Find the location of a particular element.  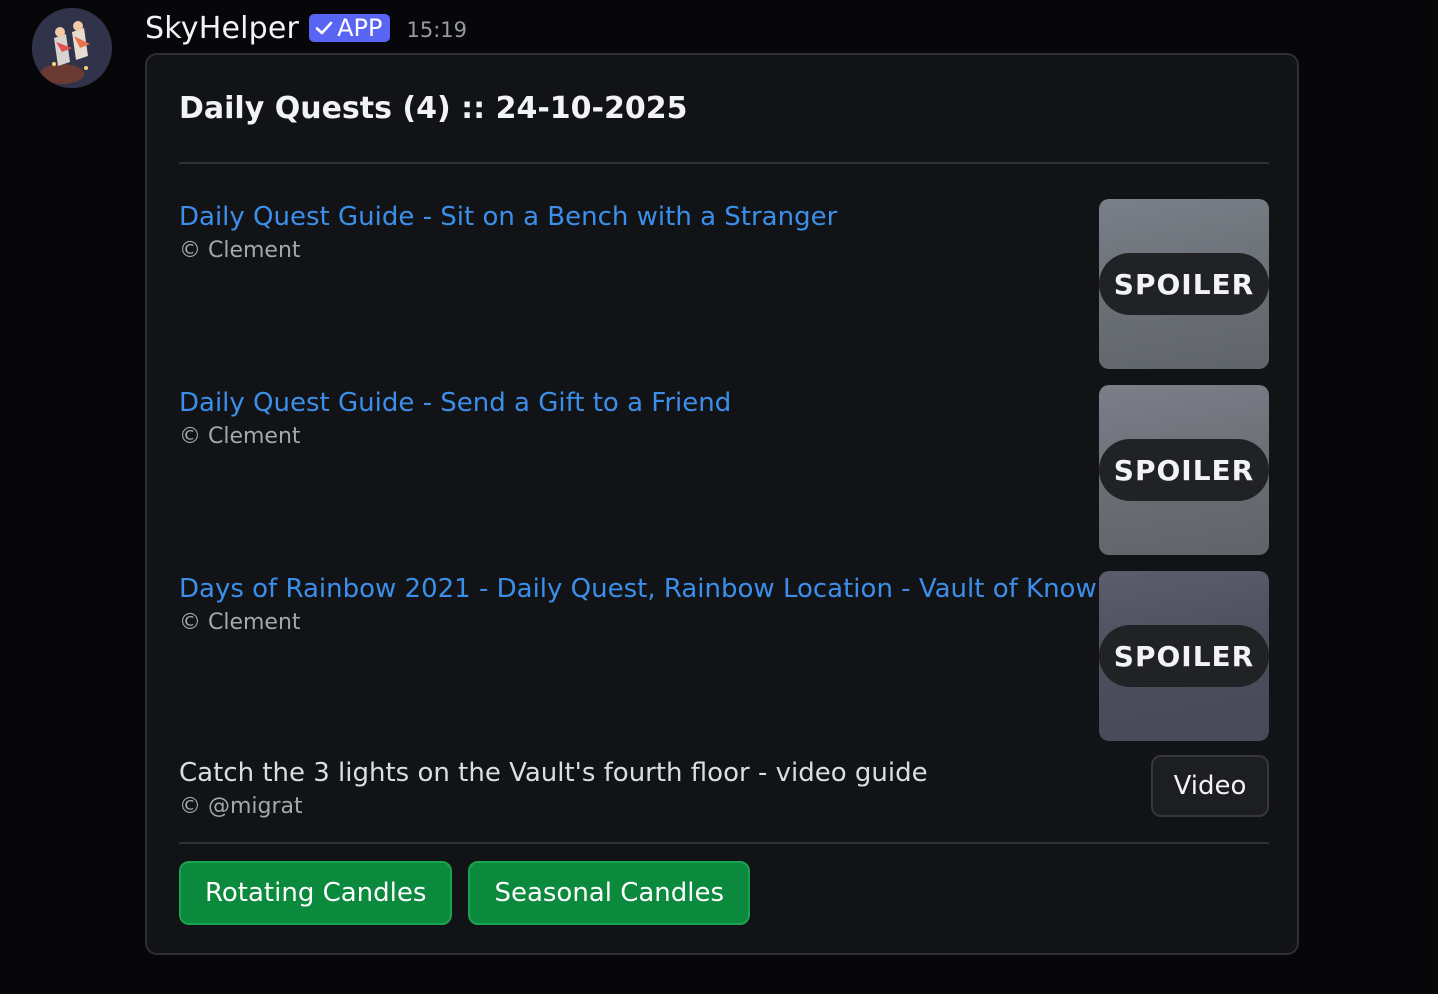

app-badge-label: APP is located at coordinates (360, 28).